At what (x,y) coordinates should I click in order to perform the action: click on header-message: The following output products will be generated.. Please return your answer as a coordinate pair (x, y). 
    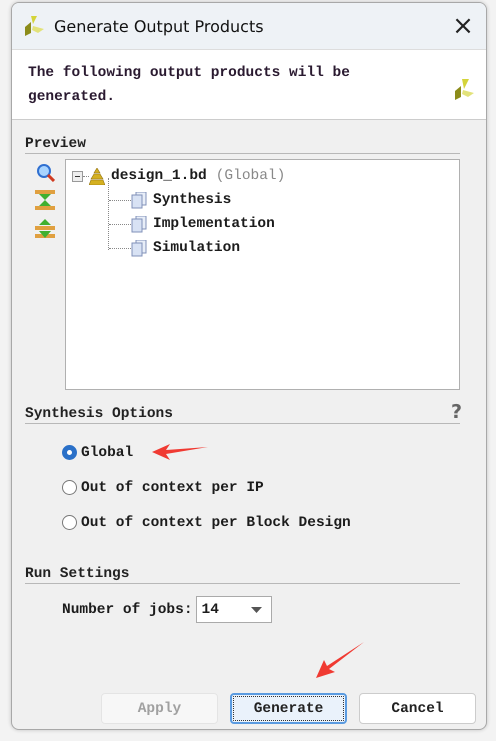
    Looking at the image, I should click on (189, 85).